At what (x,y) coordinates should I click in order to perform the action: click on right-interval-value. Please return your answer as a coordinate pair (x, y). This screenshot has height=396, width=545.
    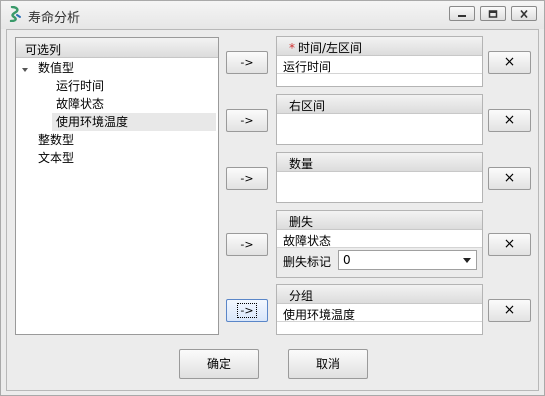
    Looking at the image, I should click on (379, 123).